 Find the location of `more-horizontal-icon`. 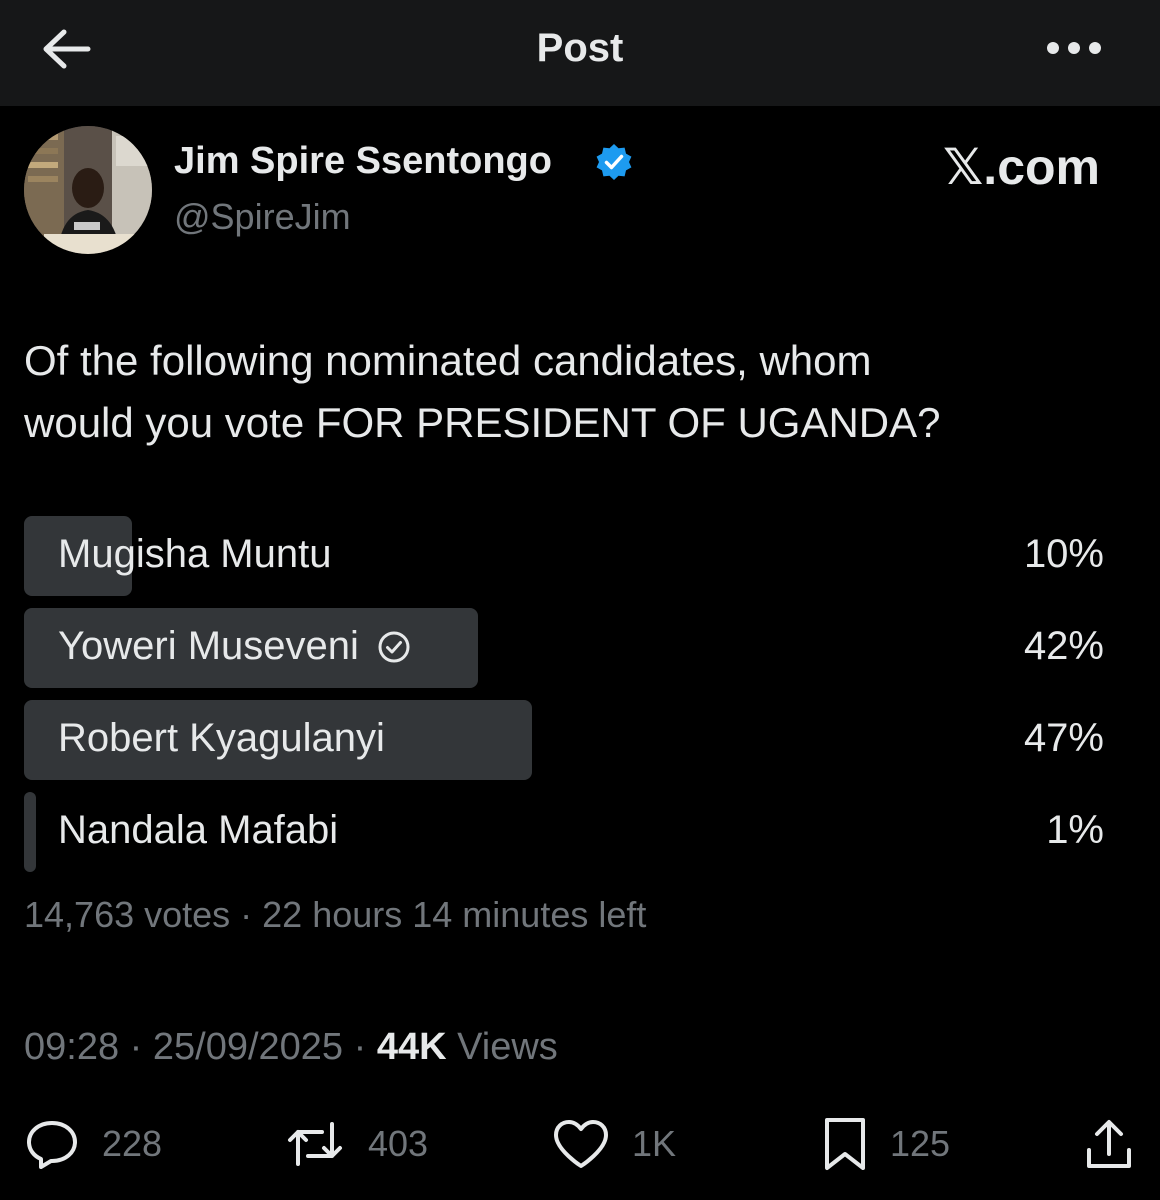

more-horizontal-icon is located at coordinates (1074, 48).